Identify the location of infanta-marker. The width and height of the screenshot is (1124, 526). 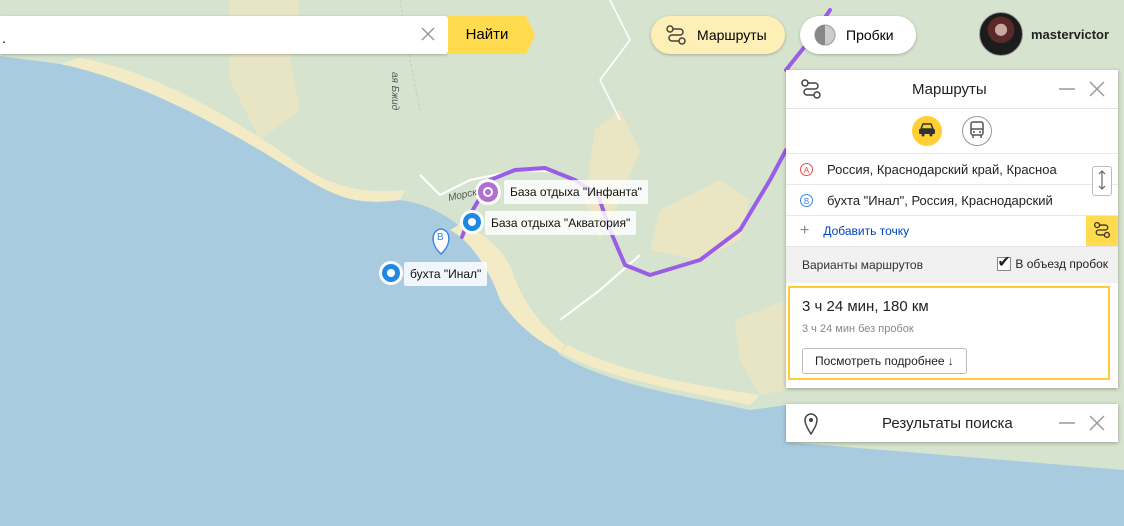
(488, 192).